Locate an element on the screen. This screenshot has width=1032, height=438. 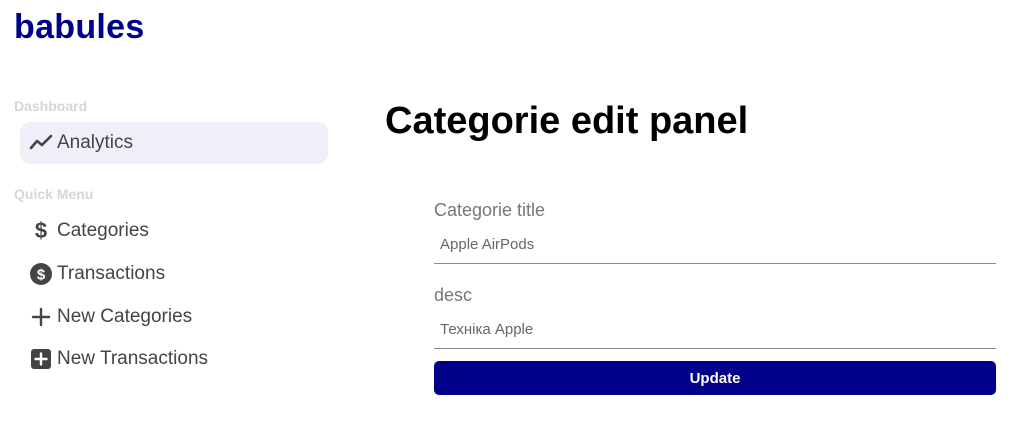
sidebar-item-label: Categories is located at coordinates (103, 230).